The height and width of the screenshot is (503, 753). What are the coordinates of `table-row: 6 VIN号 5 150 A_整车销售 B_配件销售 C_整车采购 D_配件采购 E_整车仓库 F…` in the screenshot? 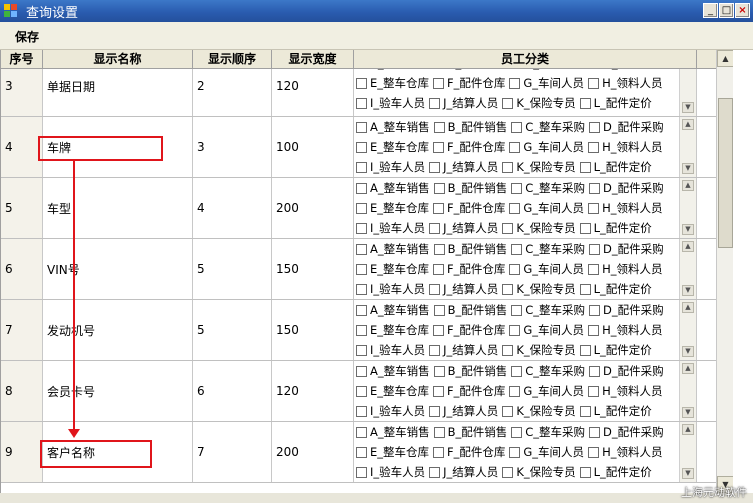 It's located at (358, 269).